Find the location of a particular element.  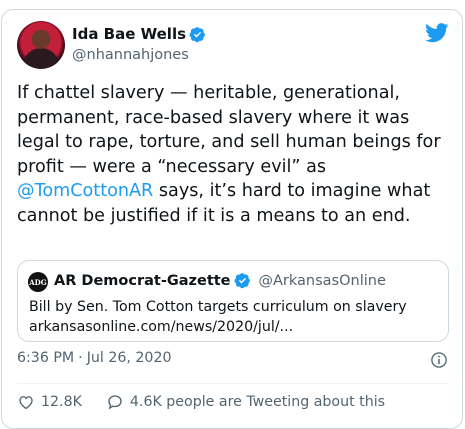

author-display-name: Ida Bae Wells is located at coordinates (129, 34).